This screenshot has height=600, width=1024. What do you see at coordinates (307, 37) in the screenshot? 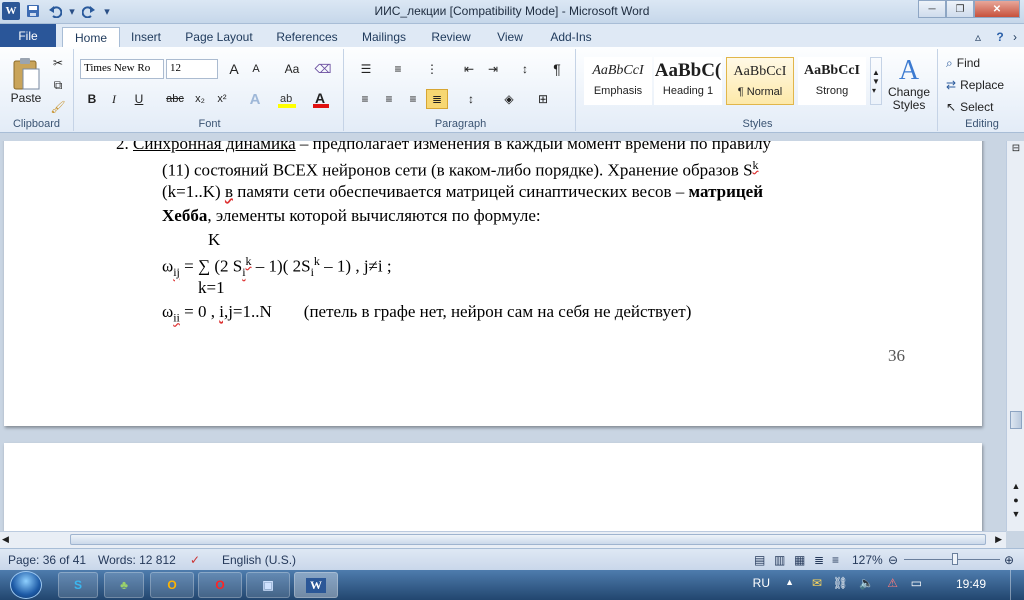
I see `tab-references: References` at bounding box center [307, 37].